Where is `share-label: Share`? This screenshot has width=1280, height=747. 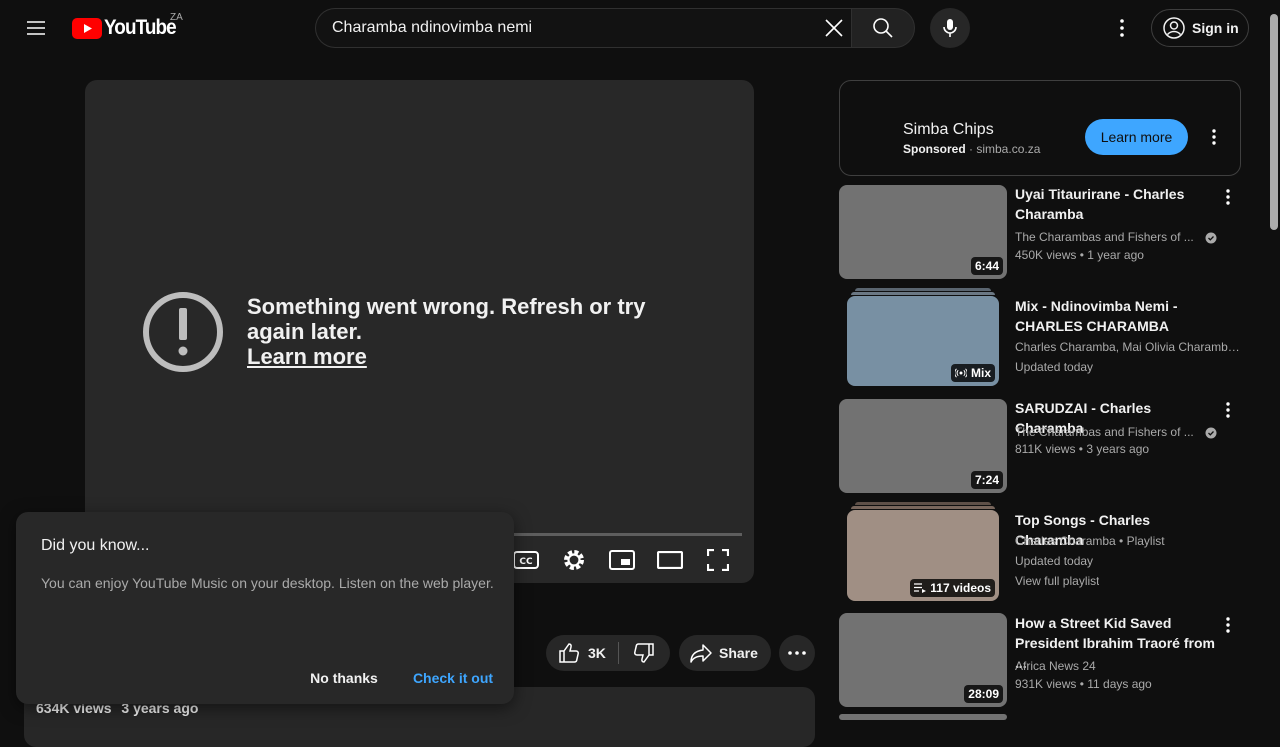
share-label: Share is located at coordinates (738, 653).